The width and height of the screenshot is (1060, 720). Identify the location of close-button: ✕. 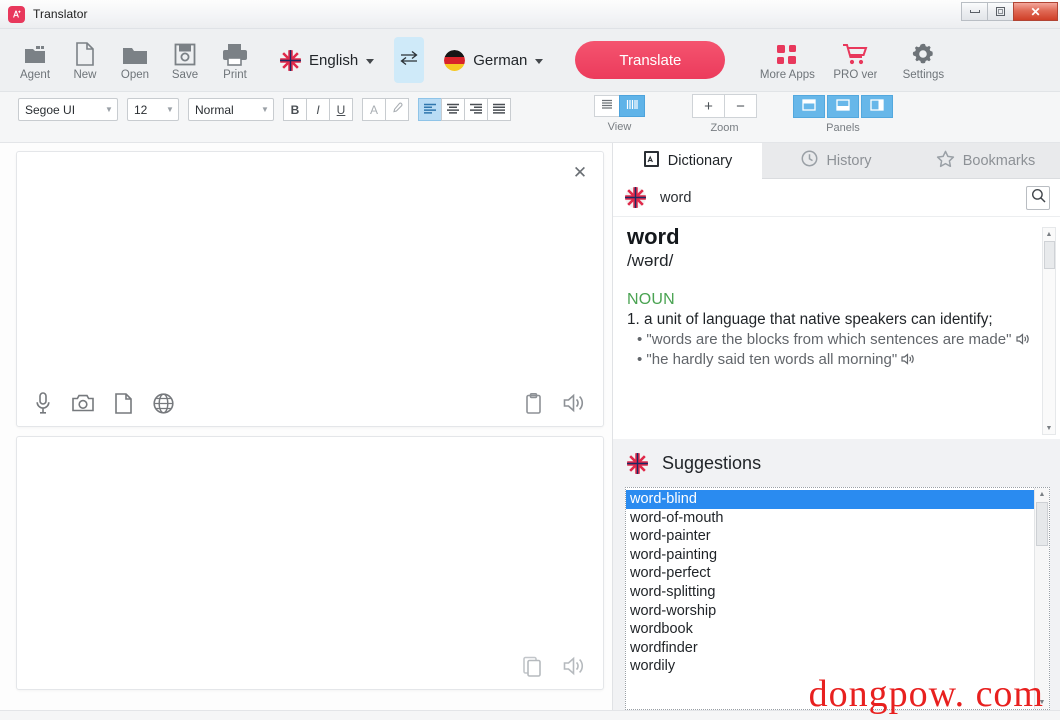
(1035, 11).